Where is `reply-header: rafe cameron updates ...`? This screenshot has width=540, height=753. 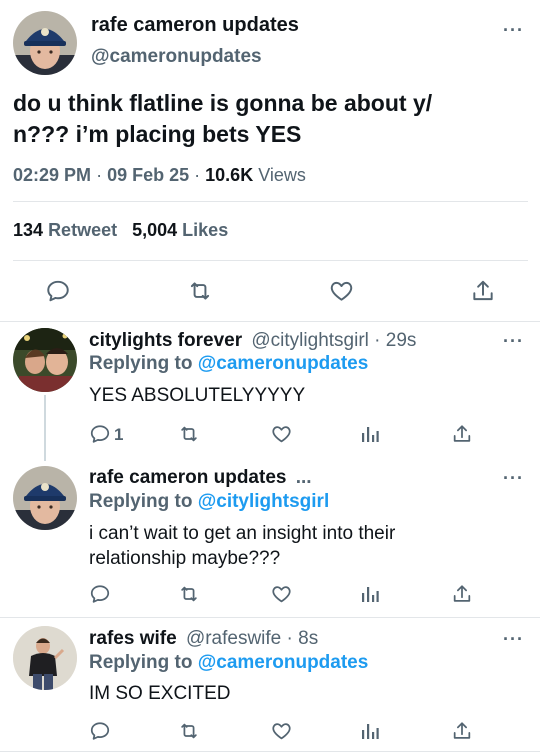 reply-header: rafe cameron updates ... is located at coordinates (200, 478).